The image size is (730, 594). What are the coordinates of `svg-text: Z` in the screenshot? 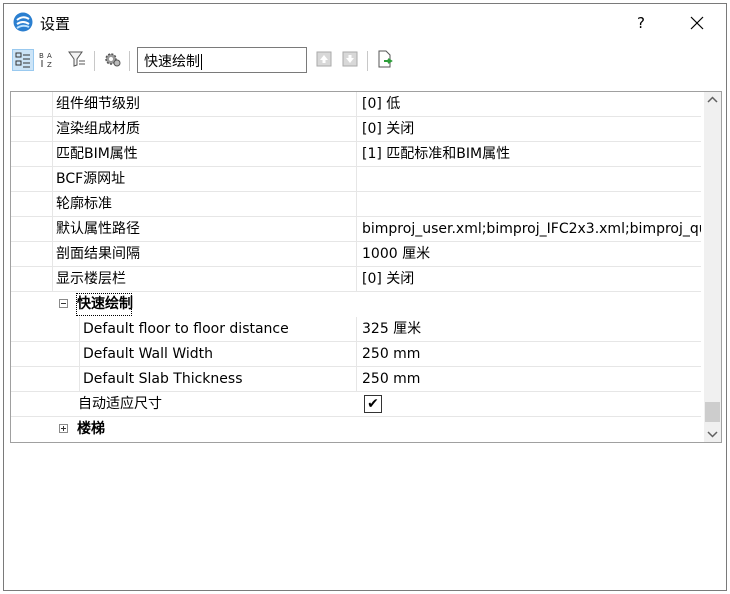 It's located at (49, 65).